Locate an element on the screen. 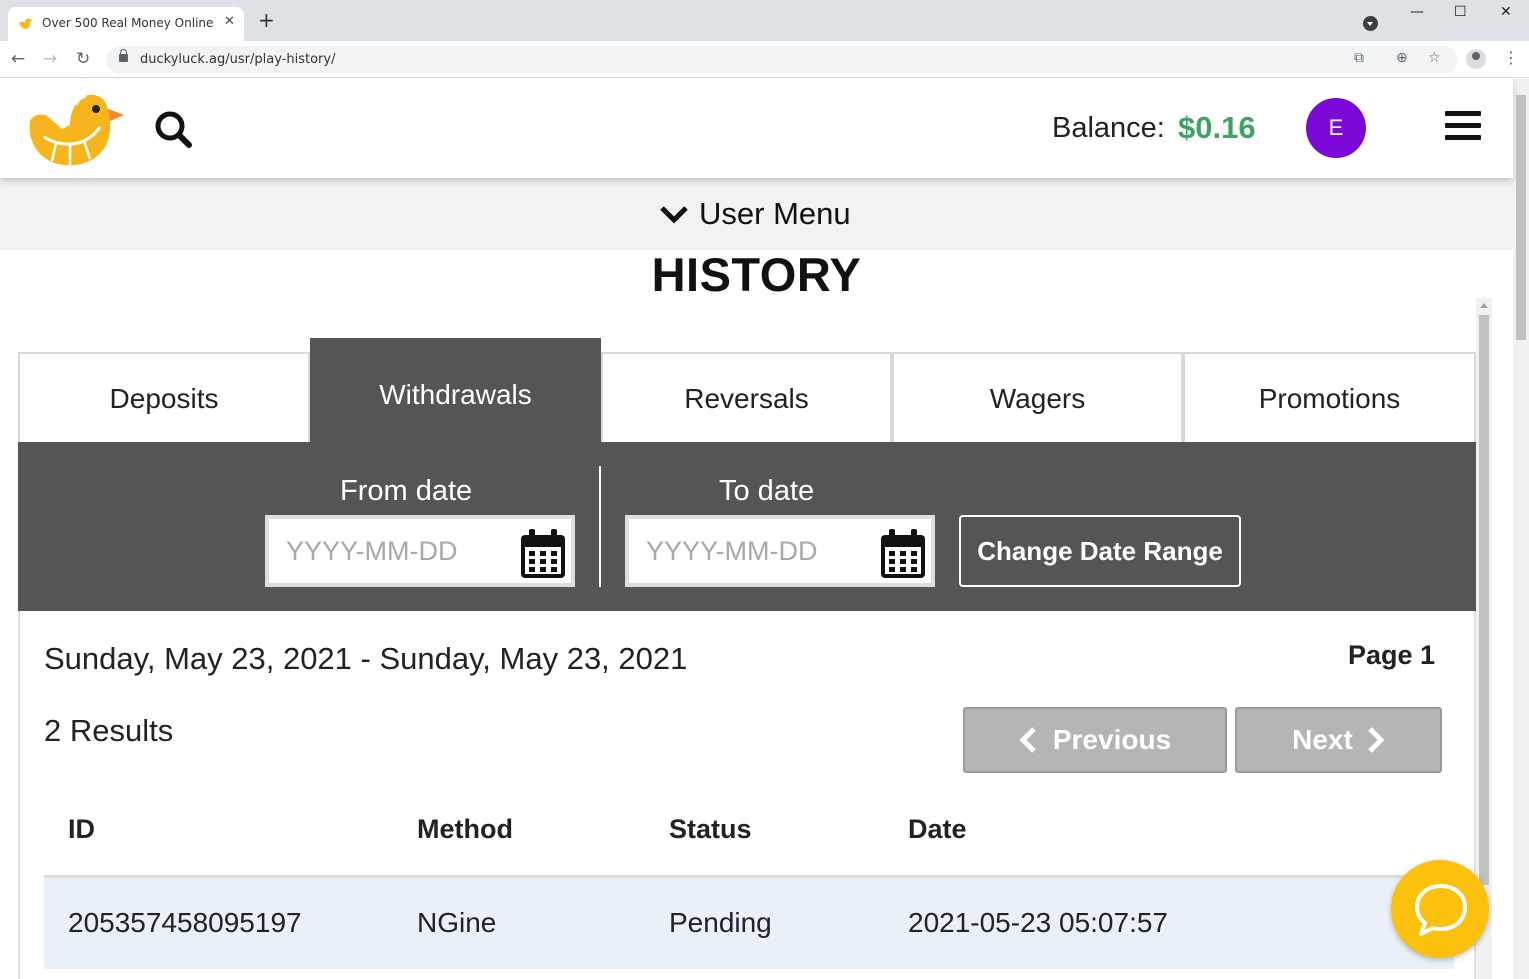  change-date-range-button: Change Date Range is located at coordinates (1100, 551).